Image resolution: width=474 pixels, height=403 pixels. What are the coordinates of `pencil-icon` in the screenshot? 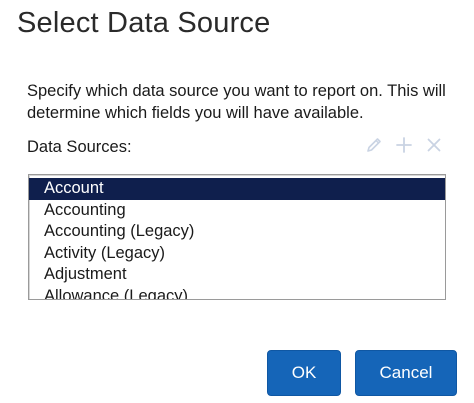 It's located at (374, 145).